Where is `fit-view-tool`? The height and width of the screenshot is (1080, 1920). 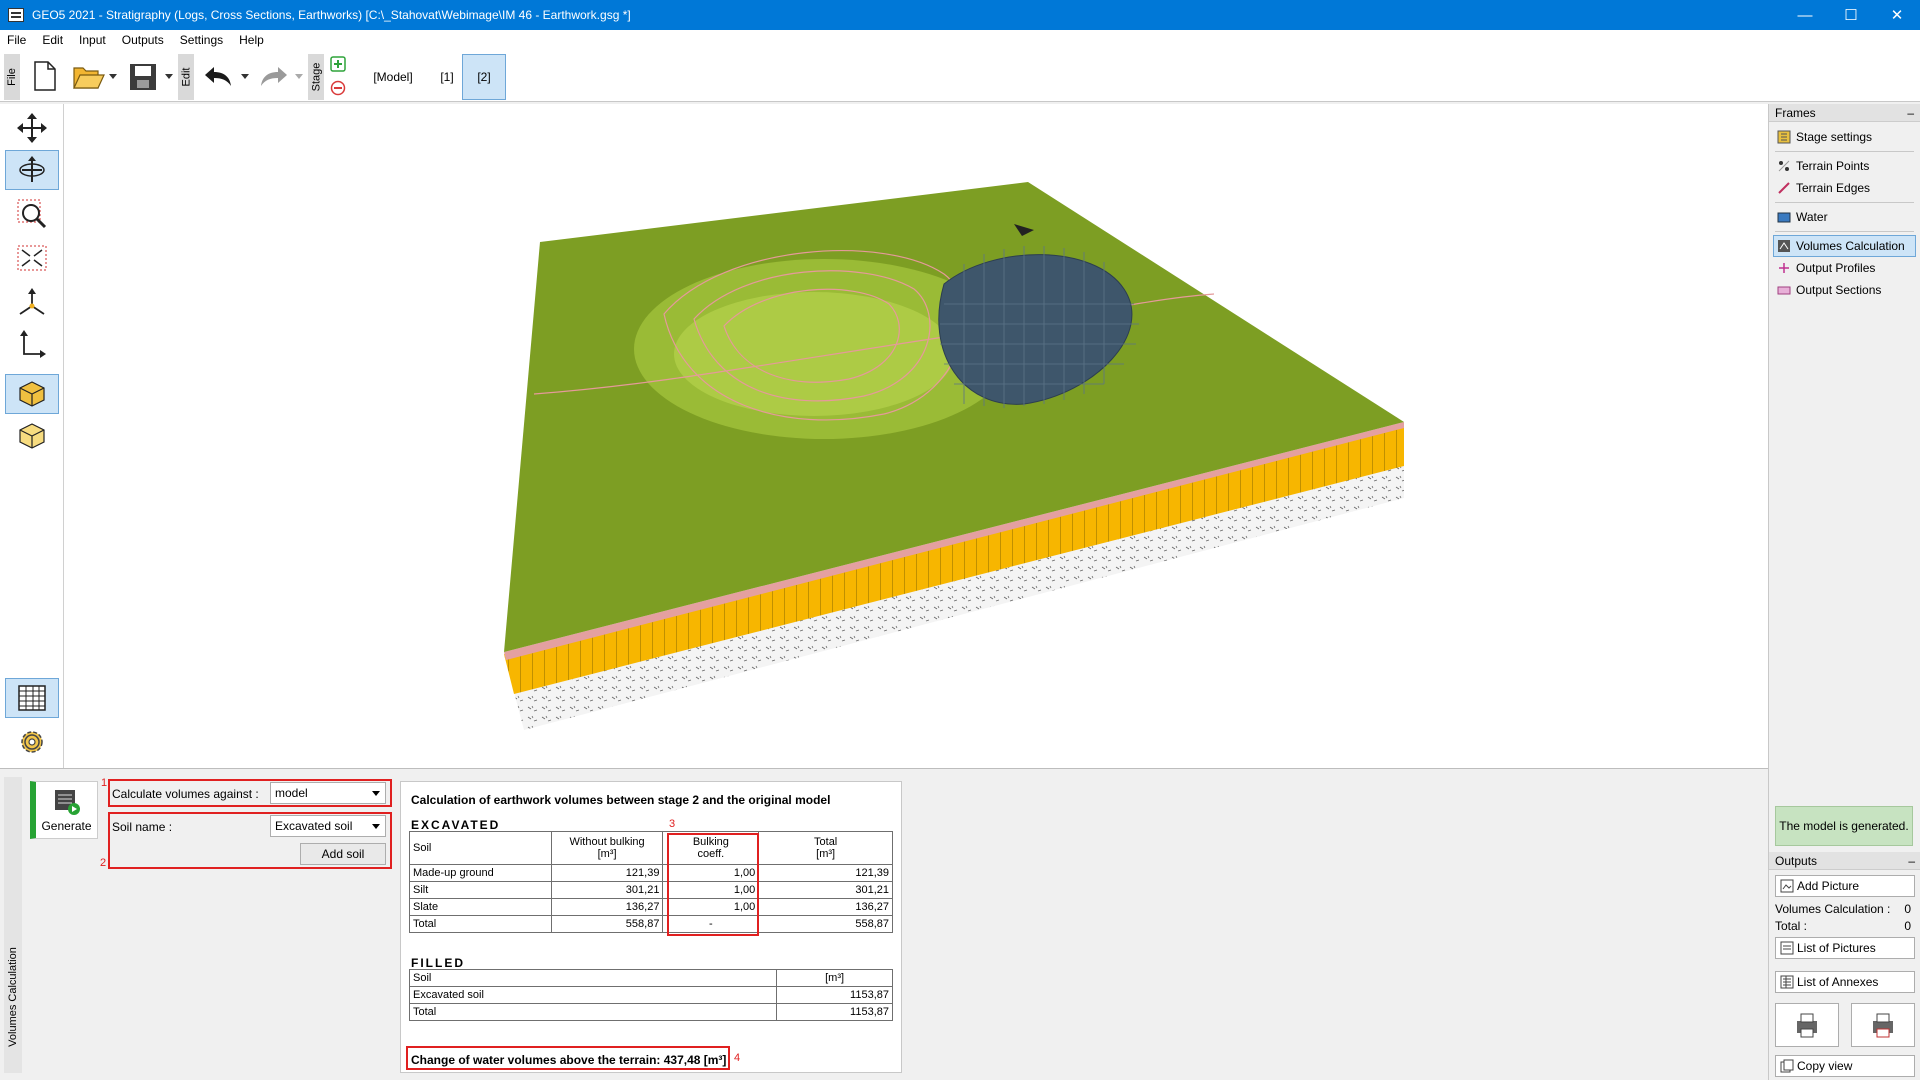 fit-view-tool is located at coordinates (32, 258).